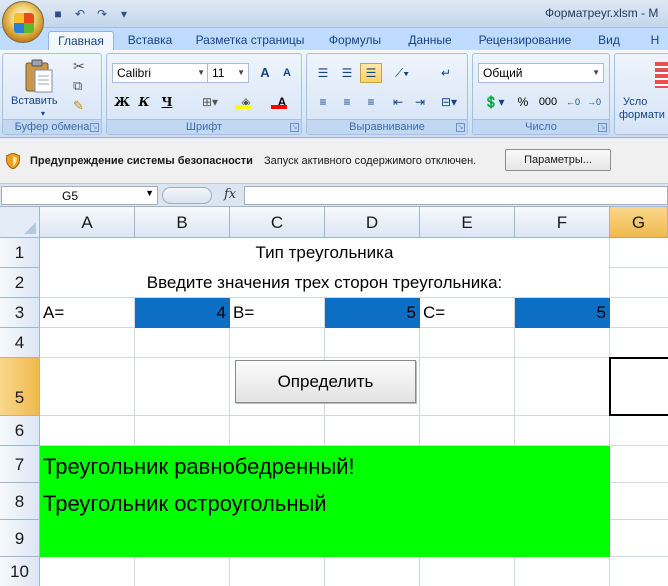 This screenshot has height=586, width=668. What do you see at coordinates (372, 222) in the screenshot?
I see `column-header-d: D` at bounding box center [372, 222].